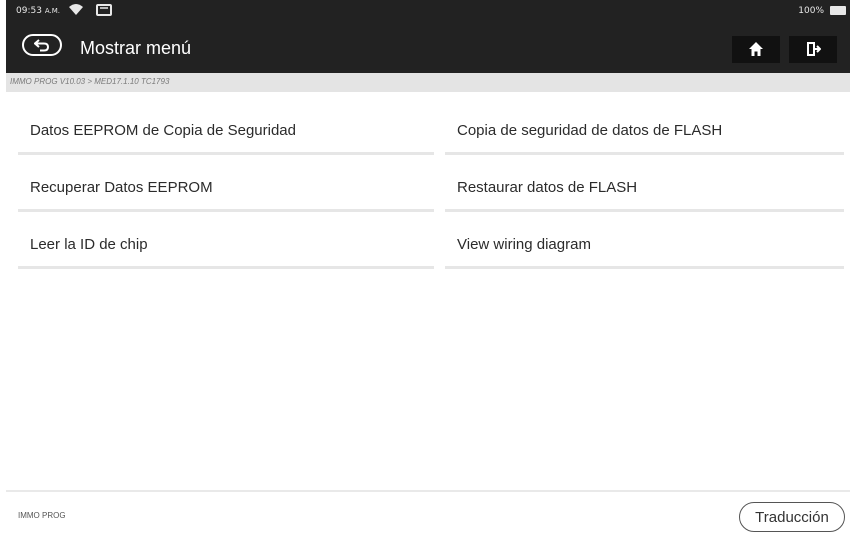  What do you see at coordinates (590, 130) in the screenshot?
I see `menu-item-label: Copia de seguridad de datos de FLASH` at bounding box center [590, 130].